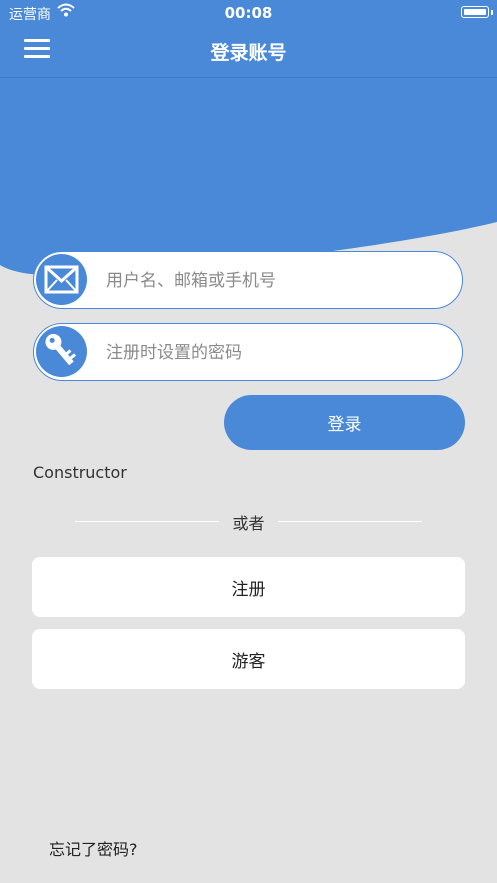  I want to click on key-icon, so click(61, 351).